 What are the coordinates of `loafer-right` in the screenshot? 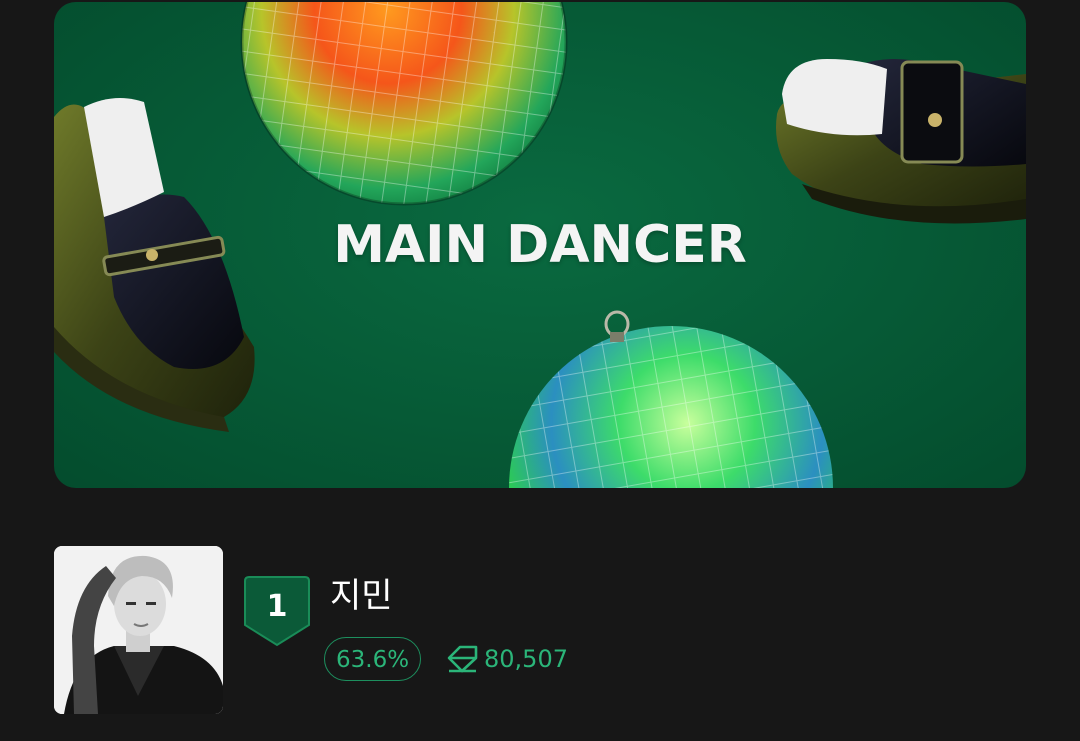 It's located at (901, 141).